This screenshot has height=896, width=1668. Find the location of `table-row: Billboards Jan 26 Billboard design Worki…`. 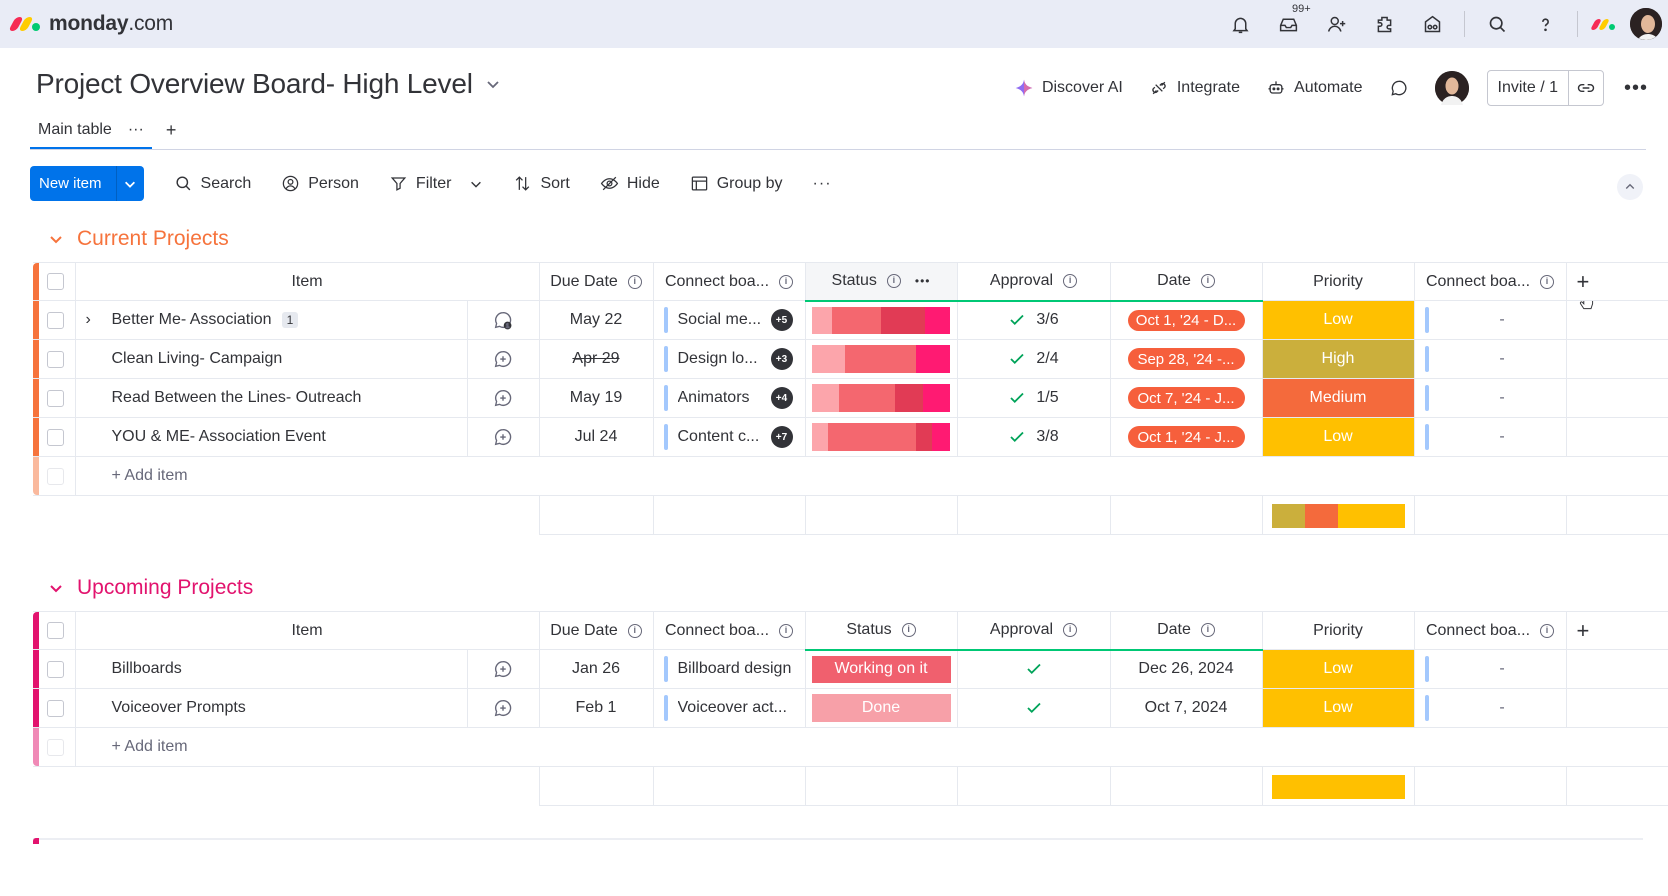

table-row: Billboards Jan 26 Billboard design Worki… is located at coordinates (850, 669).